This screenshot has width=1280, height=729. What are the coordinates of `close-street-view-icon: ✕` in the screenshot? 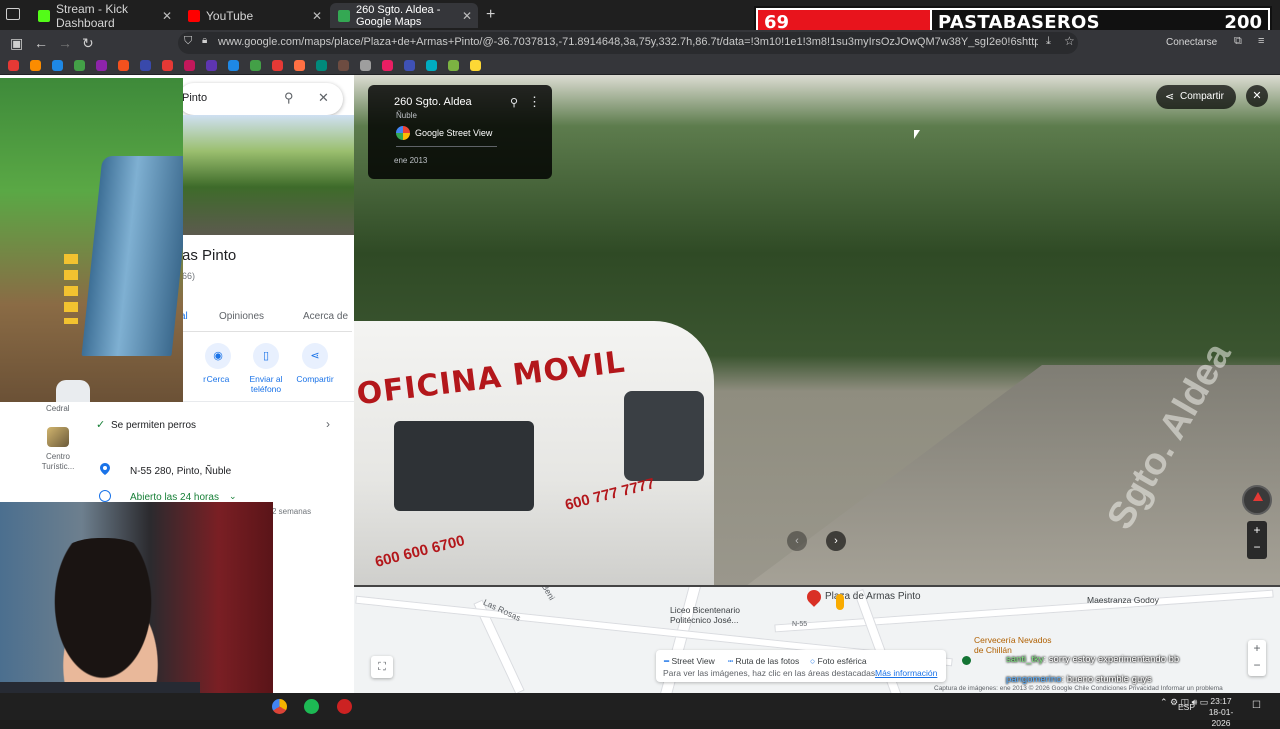 It's located at (1257, 96).